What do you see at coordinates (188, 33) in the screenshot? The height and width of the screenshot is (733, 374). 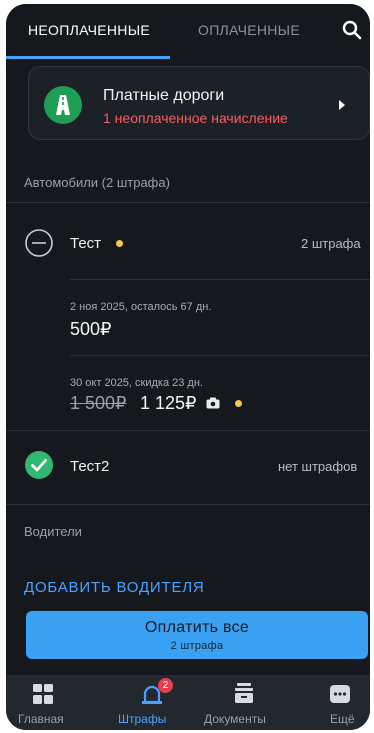 I see `top-tab-bar: НЕОПЛАЧЕННЫЕ ОПЛАЧЕННЫЕ` at bounding box center [188, 33].